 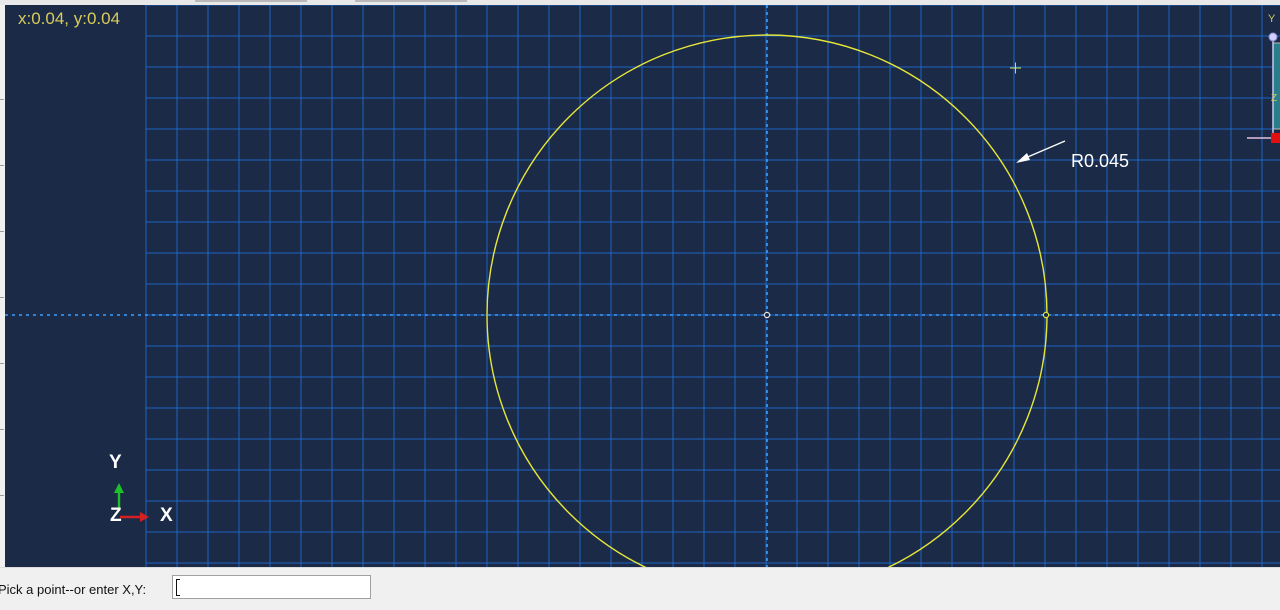 What do you see at coordinates (115, 462) in the screenshot?
I see `triad-y-label: Y` at bounding box center [115, 462].